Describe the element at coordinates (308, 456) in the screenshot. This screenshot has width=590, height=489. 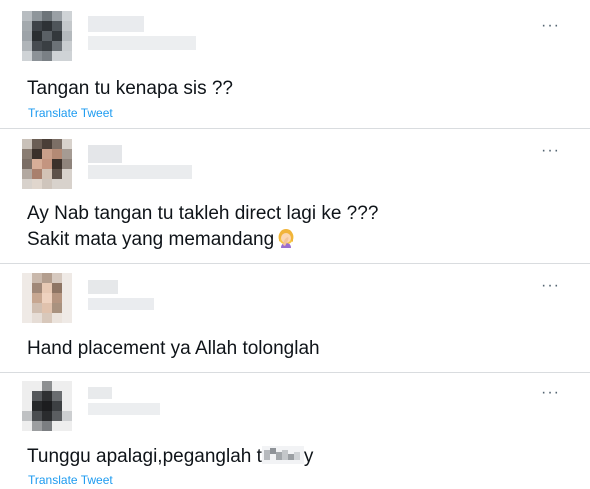
I see `tweet-text-end: y` at that location.